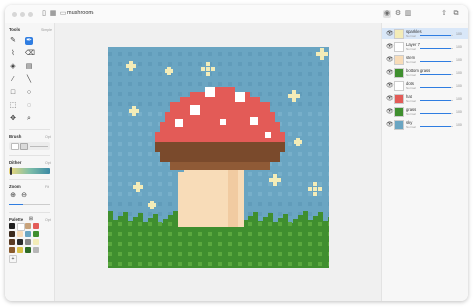 This screenshot has height=308, width=474. What do you see at coordinates (22, 14) in the screenshot?
I see `minimize-window-button` at bounding box center [22, 14].